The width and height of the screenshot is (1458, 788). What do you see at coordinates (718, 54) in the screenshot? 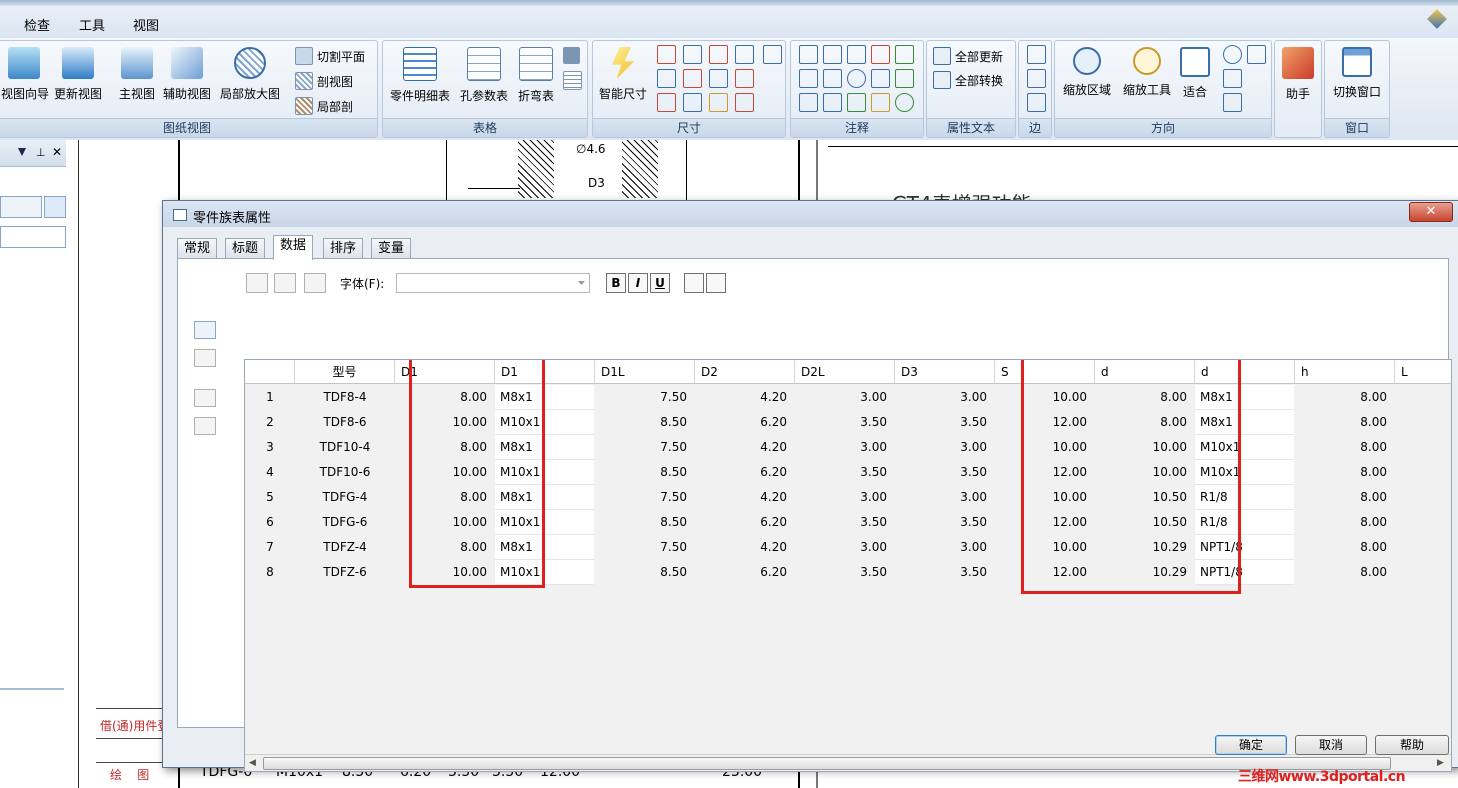
I see `dimension-tool-3-icon` at bounding box center [718, 54].